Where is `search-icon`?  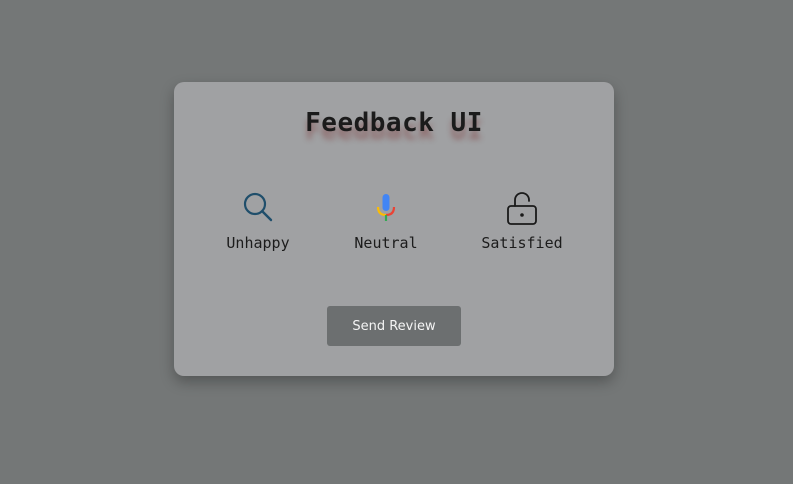 search-icon is located at coordinates (258, 208).